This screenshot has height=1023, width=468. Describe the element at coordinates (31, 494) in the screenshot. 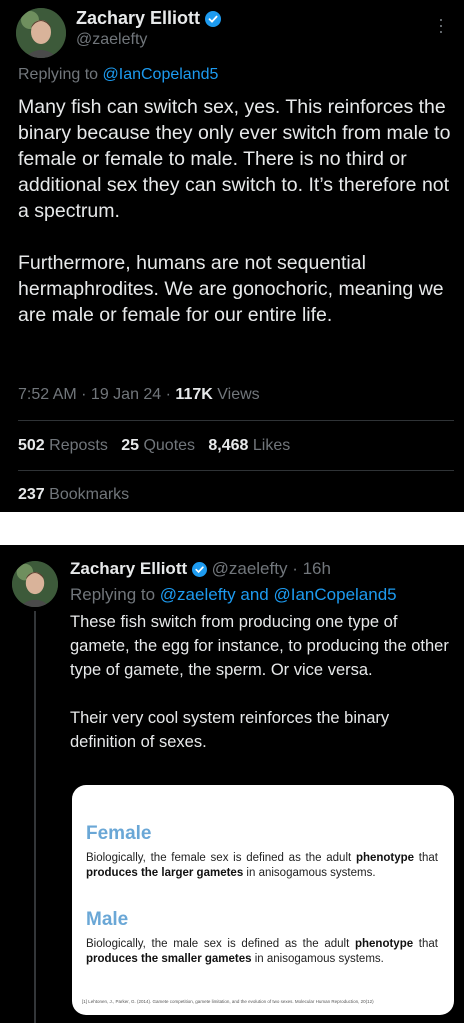

I see `bookmarks-count: 237` at that location.